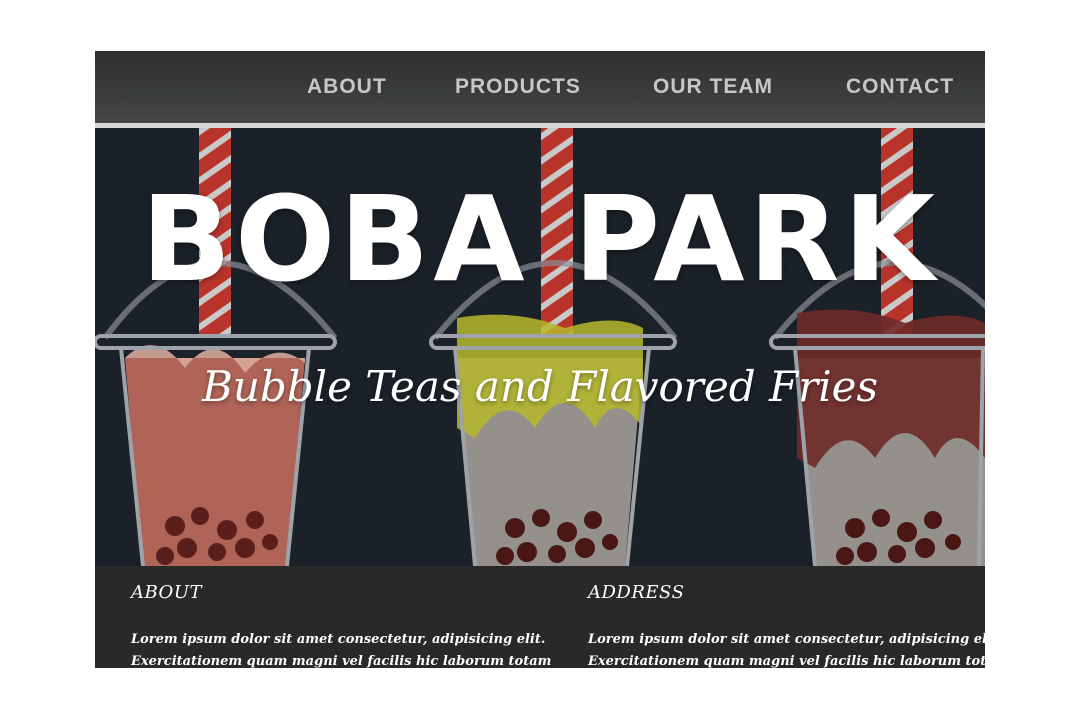  What do you see at coordinates (518, 87) in the screenshot?
I see `nav-products-link: PRODUCTS` at bounding box center [518, 87].